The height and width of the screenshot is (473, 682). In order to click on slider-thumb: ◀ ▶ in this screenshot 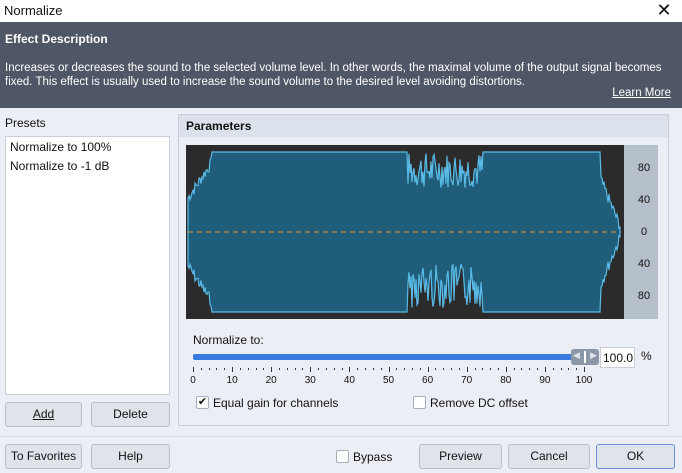, I will do `click(585, 357)`.